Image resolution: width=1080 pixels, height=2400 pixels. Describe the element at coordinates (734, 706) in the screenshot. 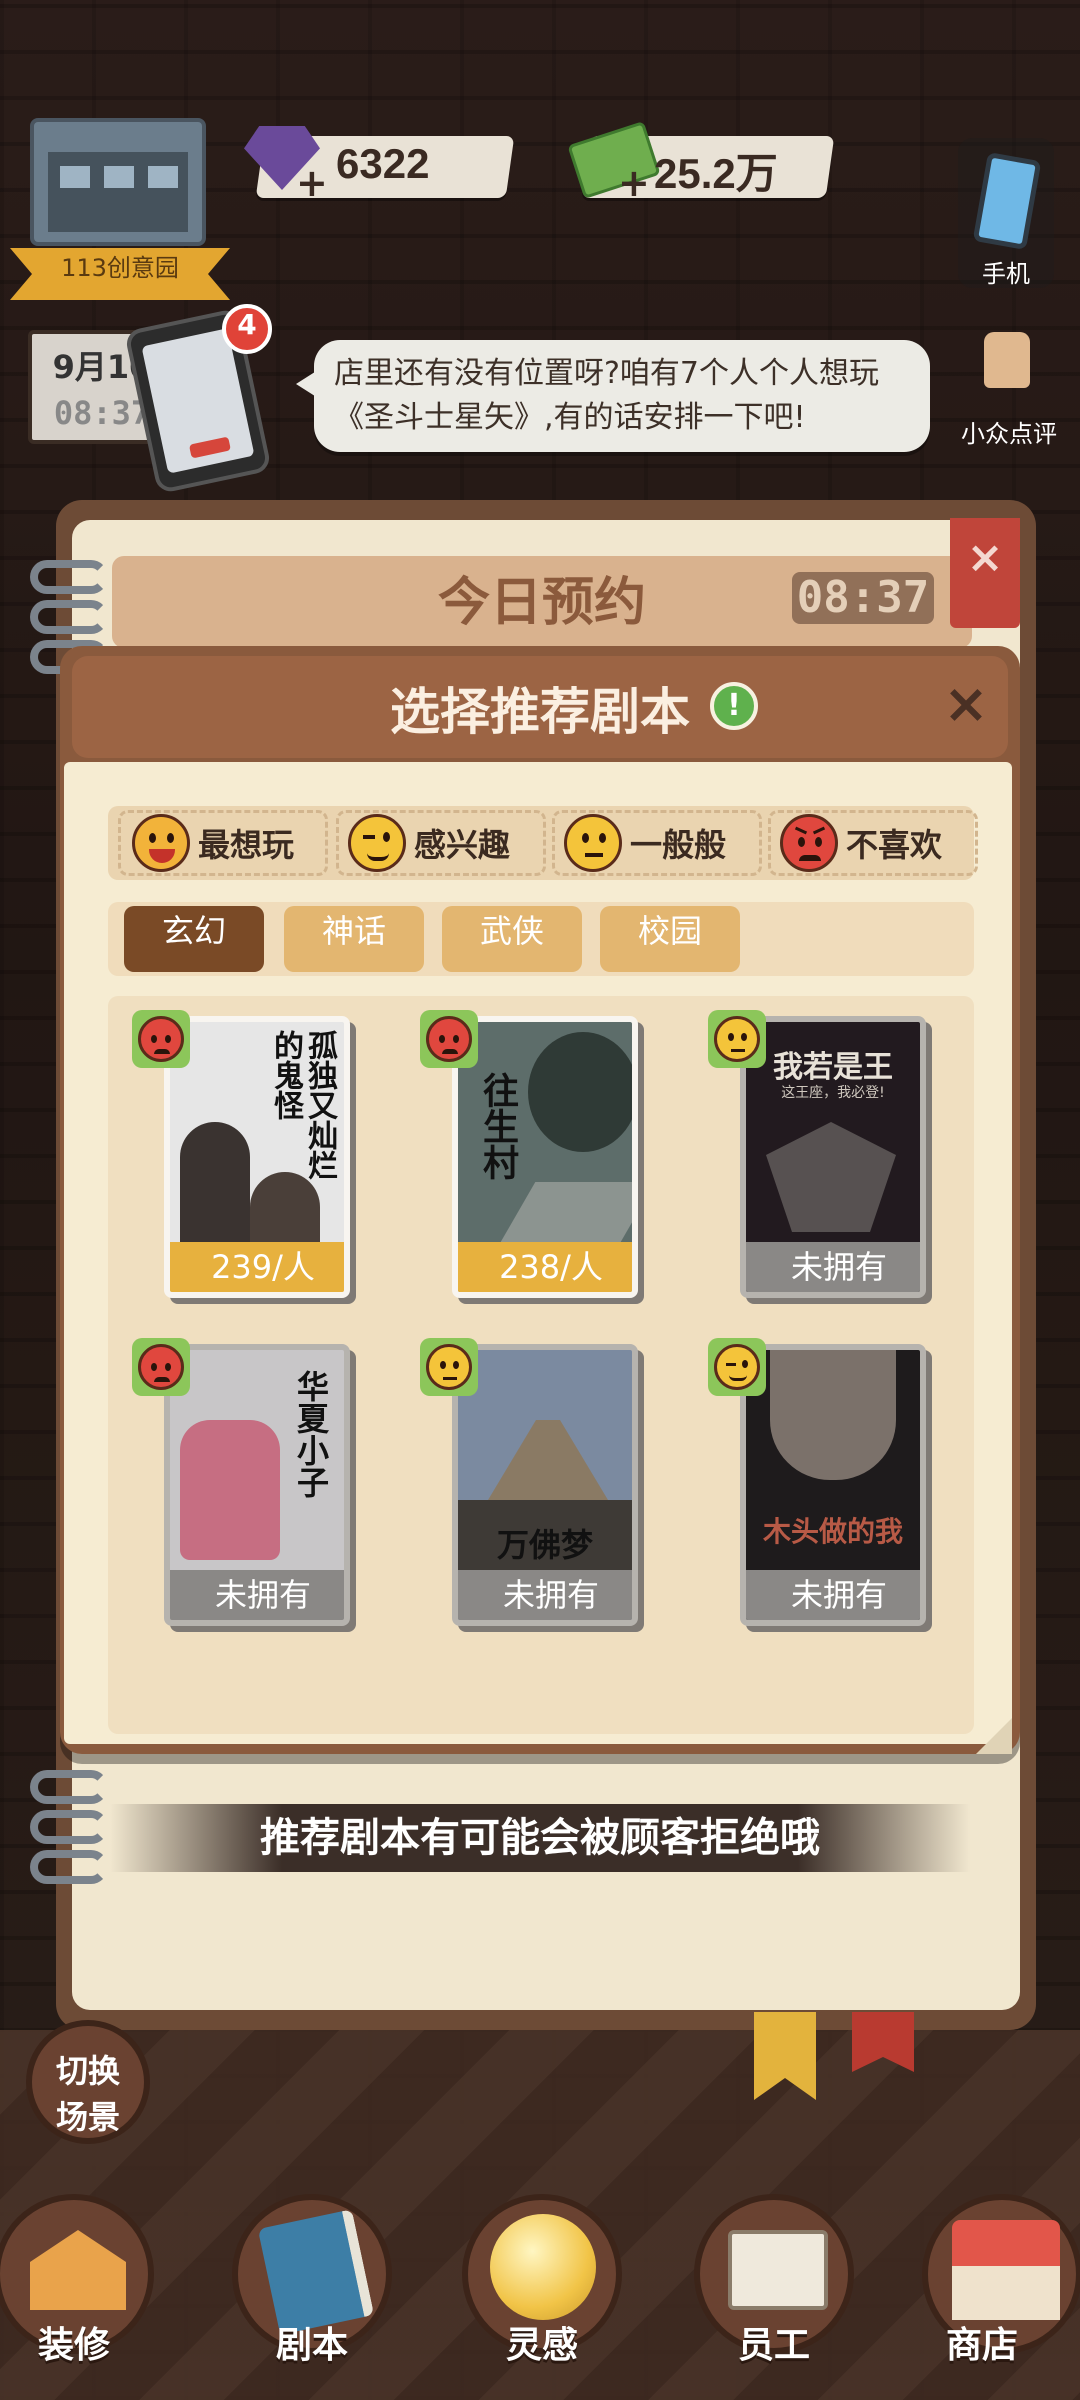

I see `info-icon: !` at that location.